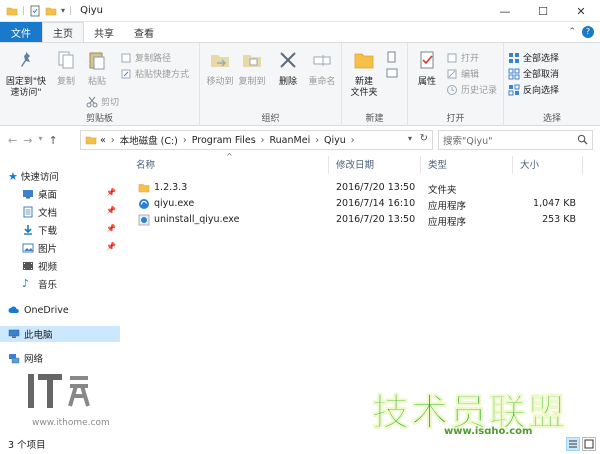 The image size is (600, 454). Describe the element at coordinates (533, 57) in the screenshot. I see `select-all-button: 全部选择` at that location.